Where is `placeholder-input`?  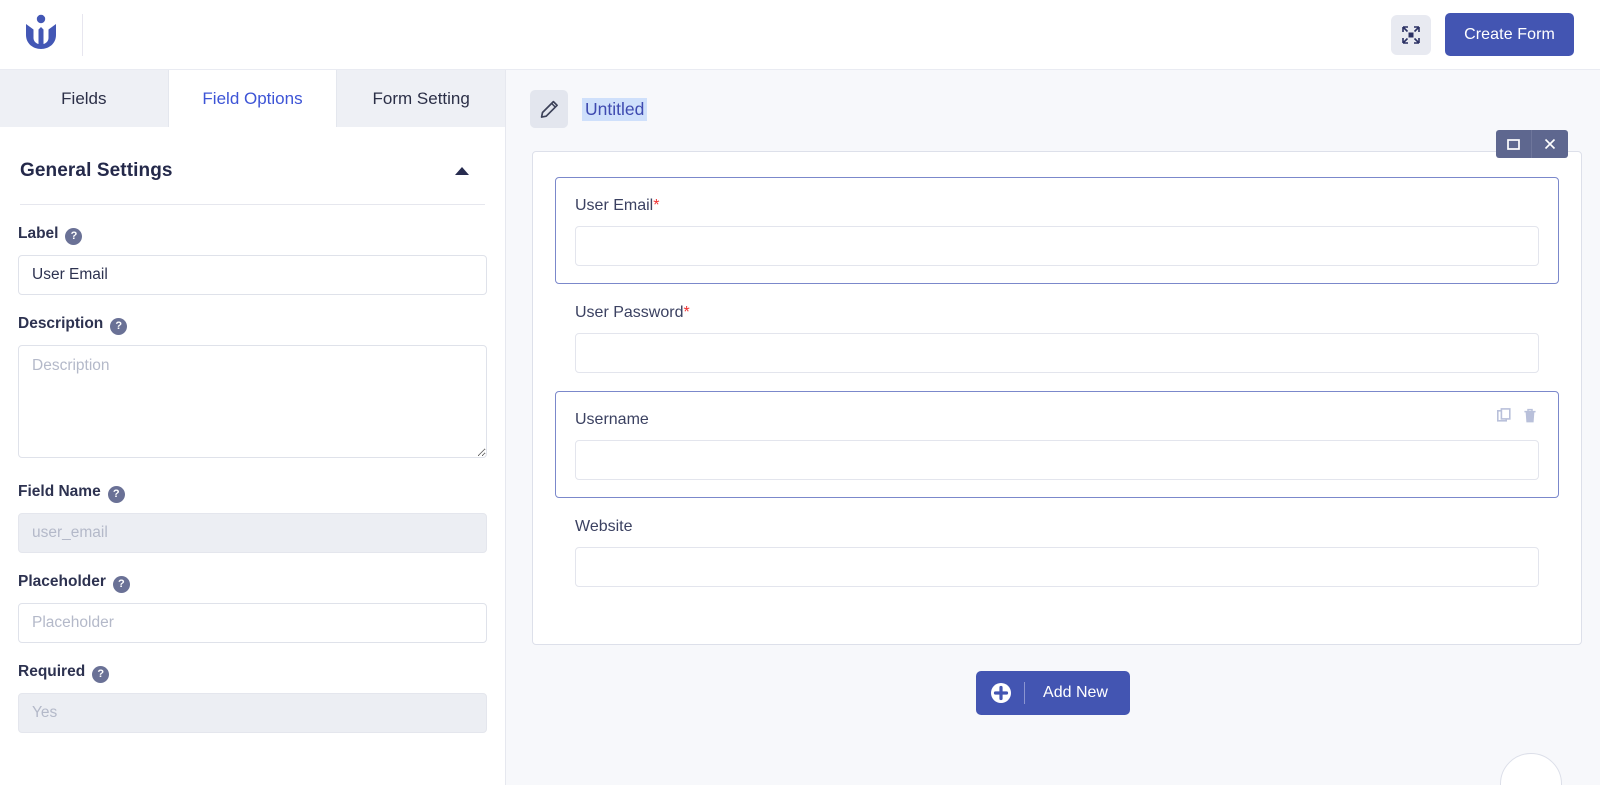 placeholder-input is located at coordinates (252, 623).